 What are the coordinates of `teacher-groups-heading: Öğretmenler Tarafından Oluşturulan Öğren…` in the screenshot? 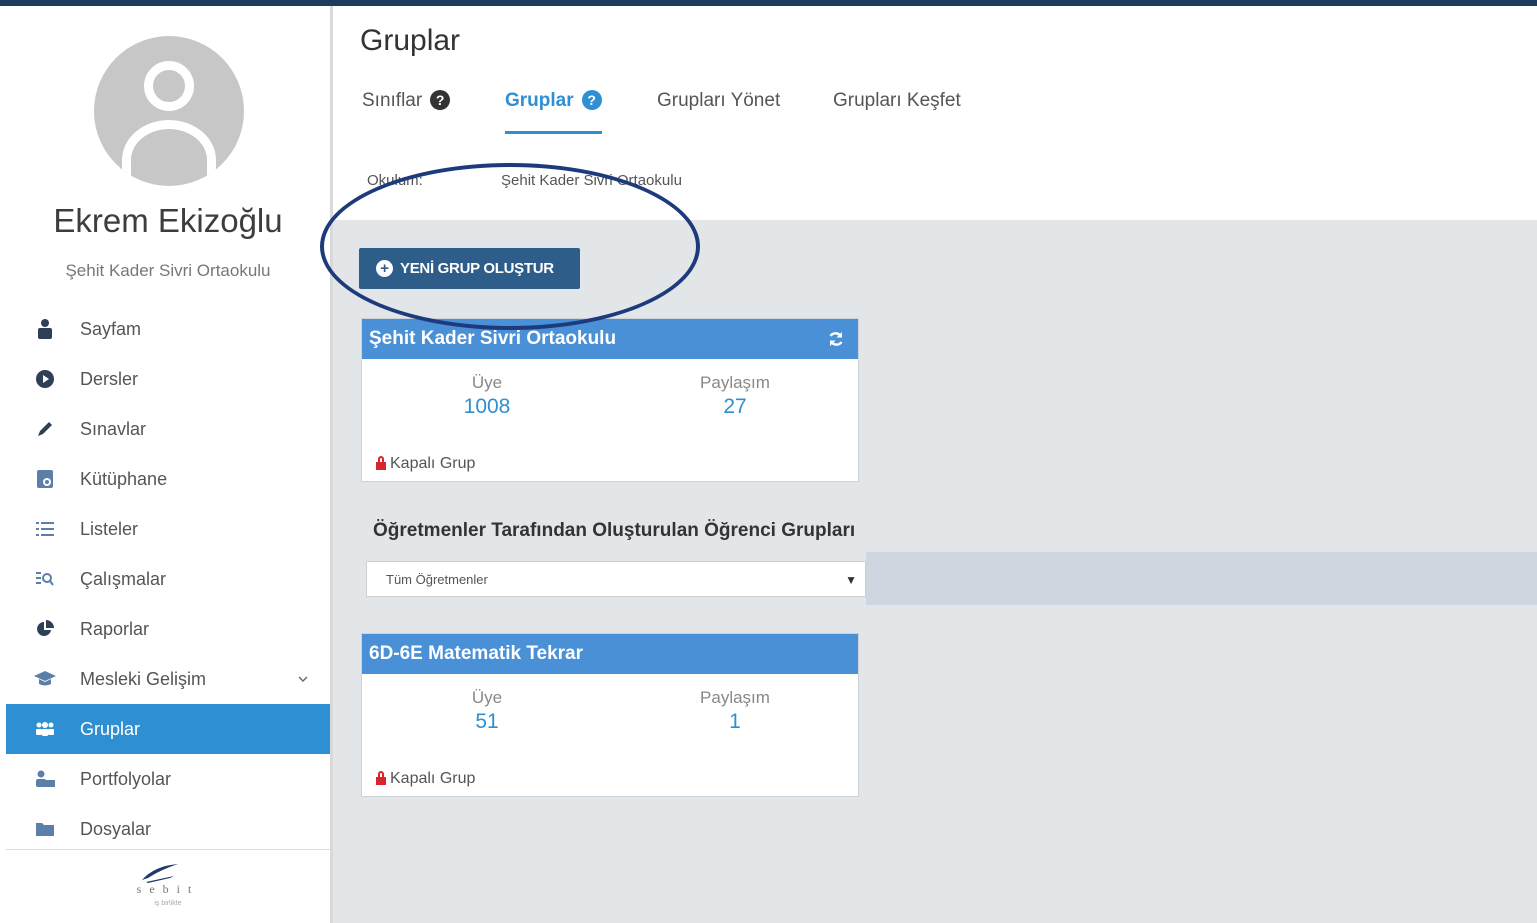 It's located at (614, 530).